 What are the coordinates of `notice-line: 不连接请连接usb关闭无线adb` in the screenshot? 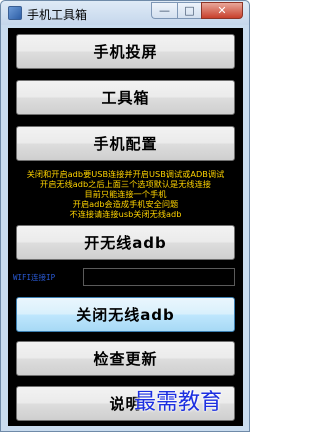 It's located at (125, 214).